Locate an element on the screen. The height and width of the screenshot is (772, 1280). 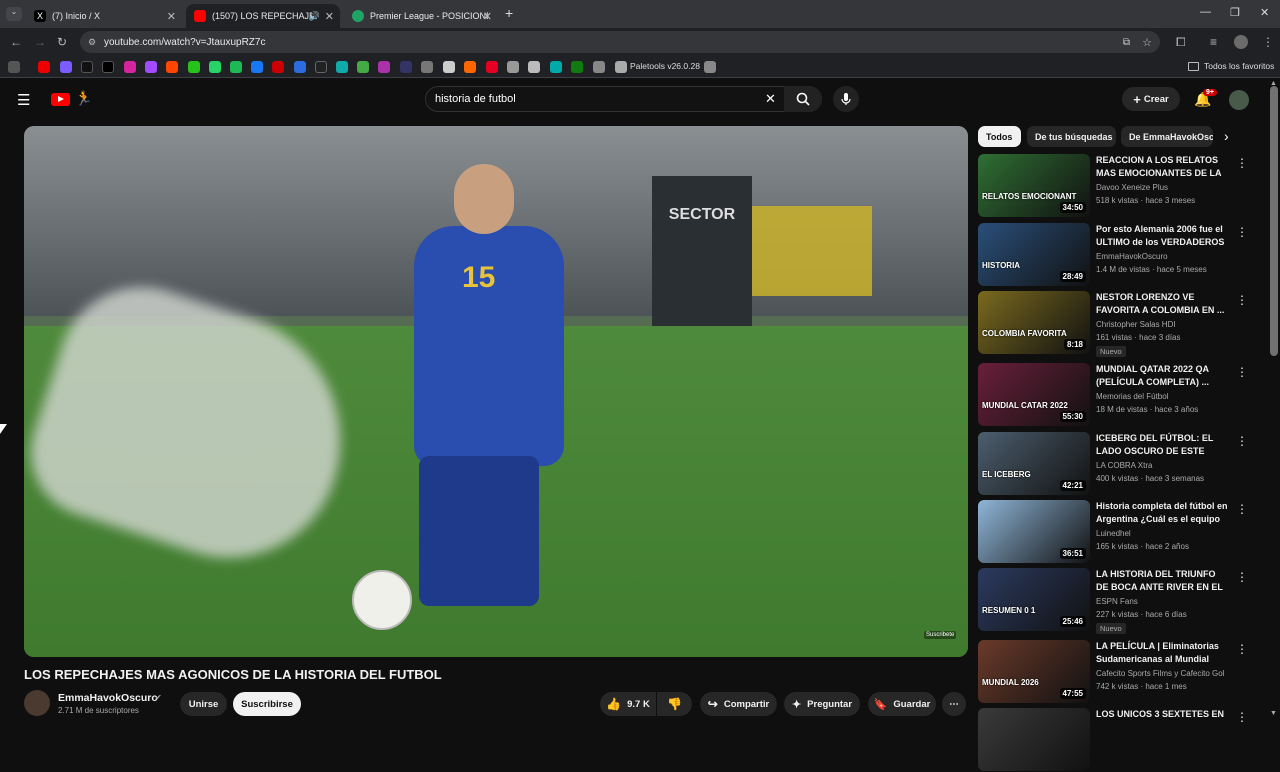
rec-channel: EmmaHavokOscuro is located at coordinates (1132, 256).